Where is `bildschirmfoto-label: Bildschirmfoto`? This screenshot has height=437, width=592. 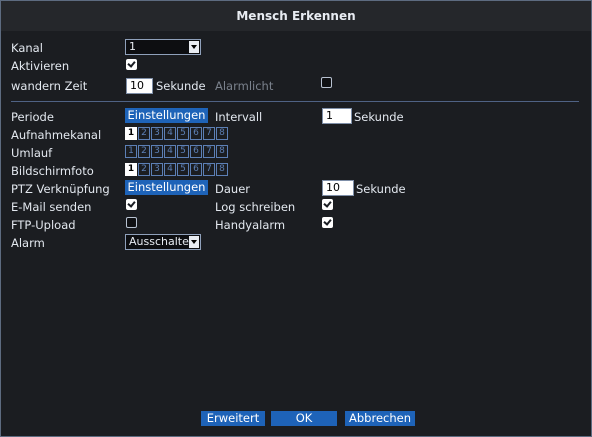
bildschirmfoto-label: Bildschirmfoto is located at coordinates (52, 171).